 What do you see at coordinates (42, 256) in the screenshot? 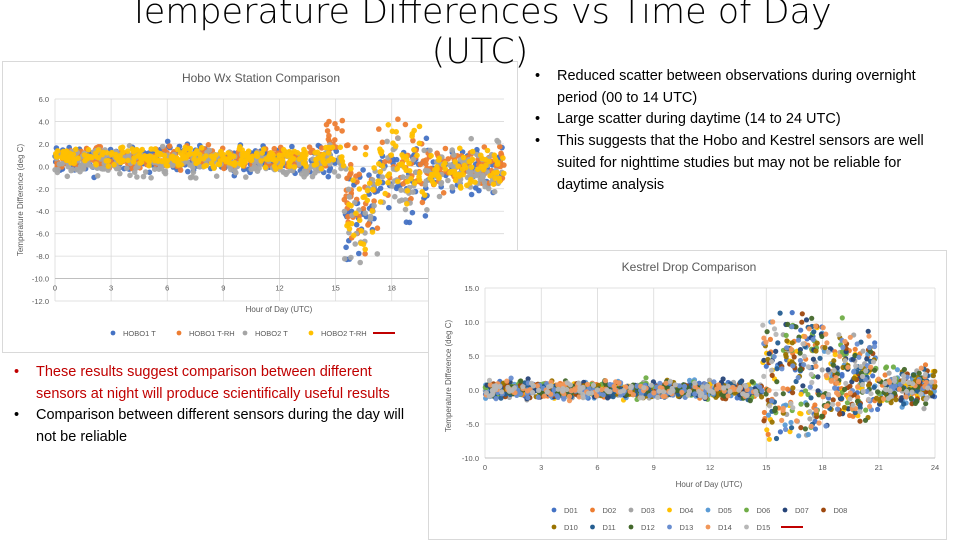
I see `y-tick-label: -8.0` at bounding box center [42, 256].